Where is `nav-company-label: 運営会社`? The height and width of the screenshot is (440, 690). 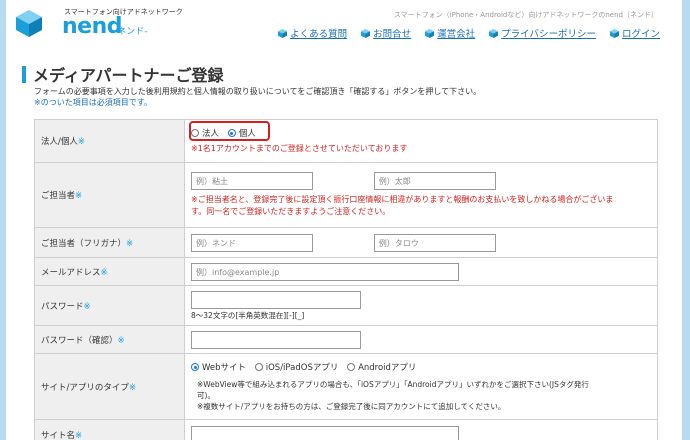 nav-company-label: 運営会社 is located at coordinates (456, 34).